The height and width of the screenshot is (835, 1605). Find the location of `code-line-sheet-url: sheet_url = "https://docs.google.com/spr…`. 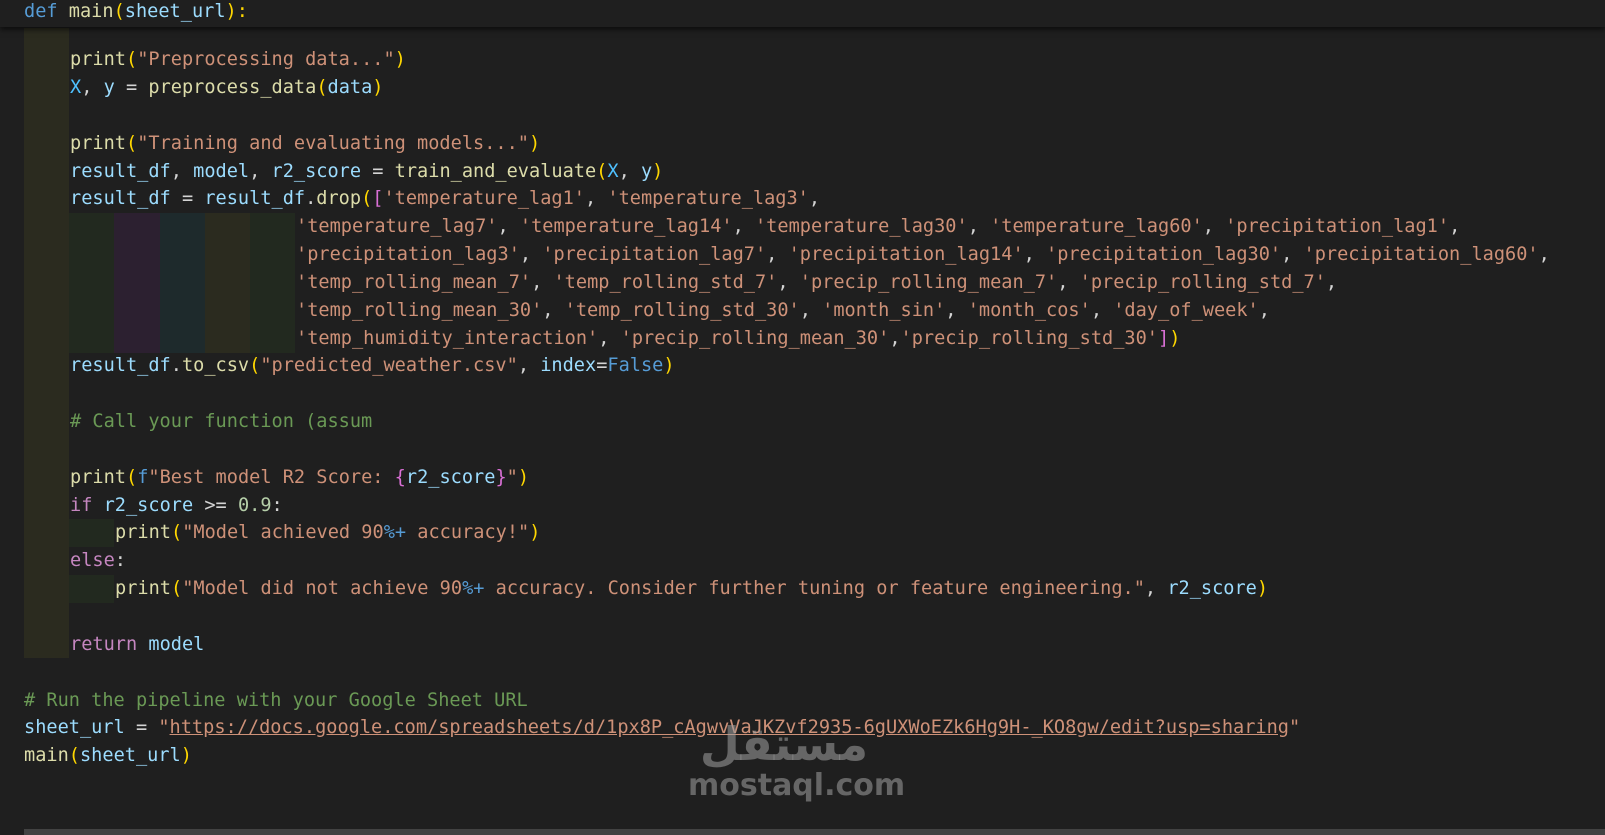

code-line-sheet-url: sheet_url = "https://docs.google.com/spr… is located at coordinates (662, 728).